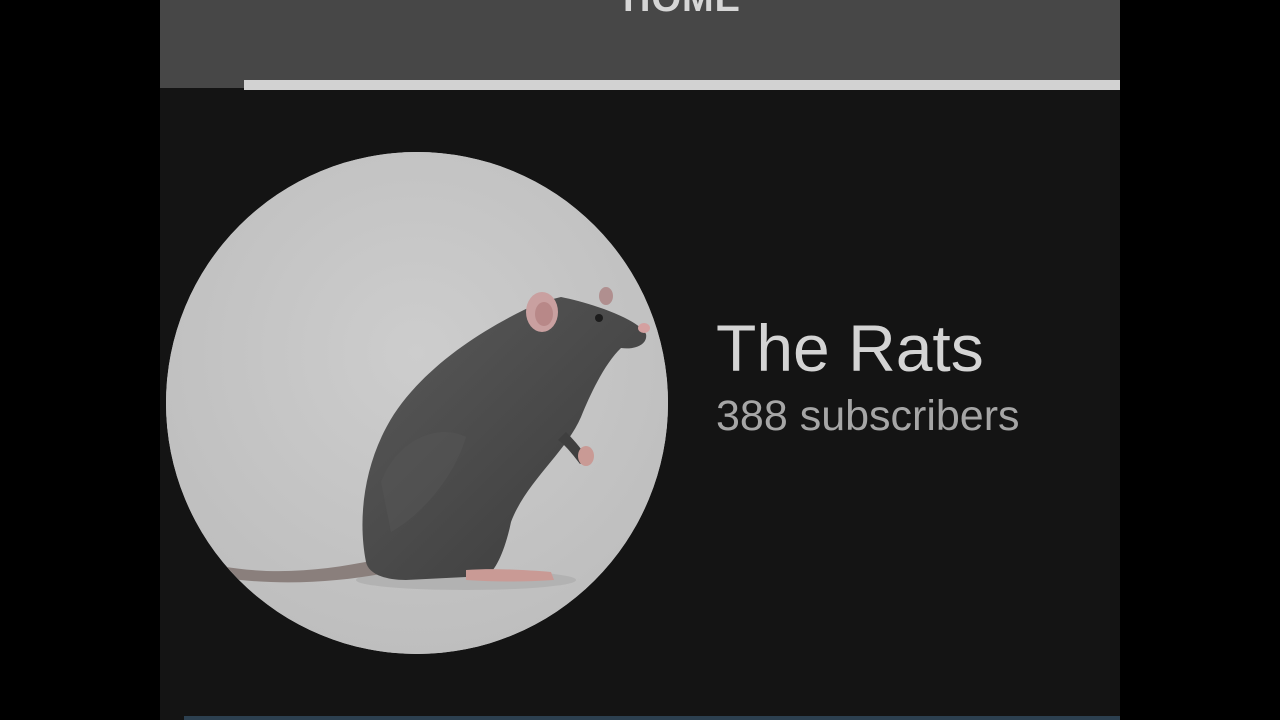  What do you see at coordinates (682, 10) in the screenshot?
I see `tab-home-label: HOME` at bounding box center [682, 10].